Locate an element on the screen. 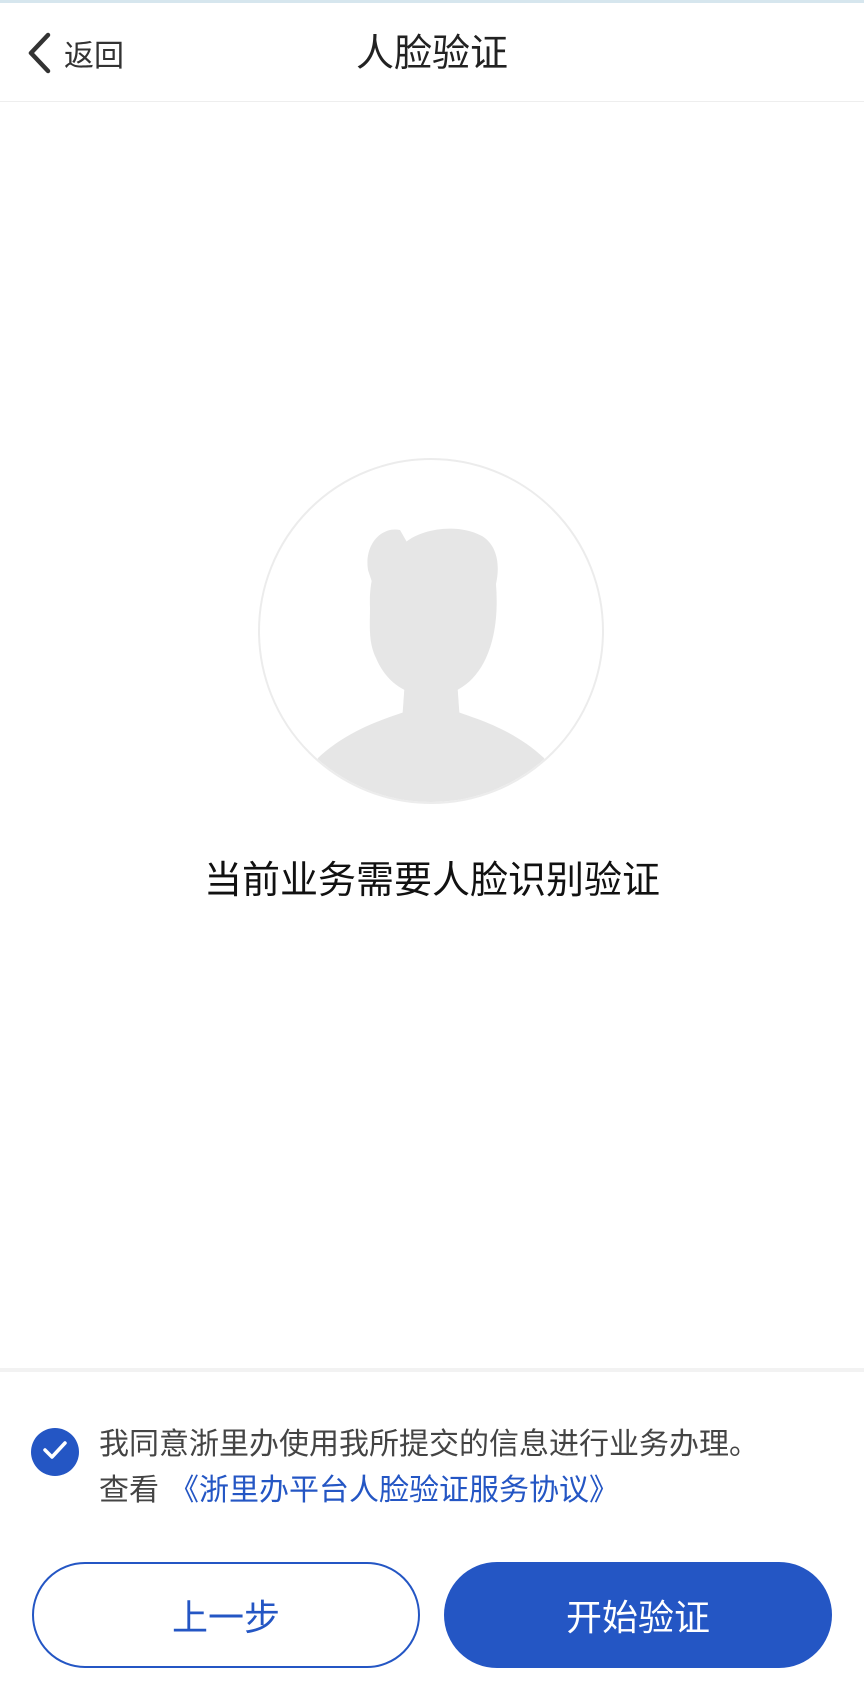 Image resolution: width=864 pixels, height=1704 pixels. page-title: 人脸验证 is located at coordinates (431, 53).